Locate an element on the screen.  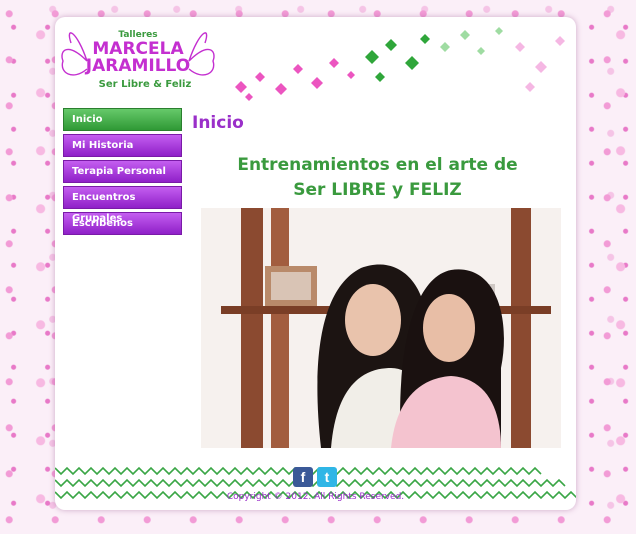
copyright-text: Copyright © 2012. All Rights Reserved. is located at coordinates (315, 497).